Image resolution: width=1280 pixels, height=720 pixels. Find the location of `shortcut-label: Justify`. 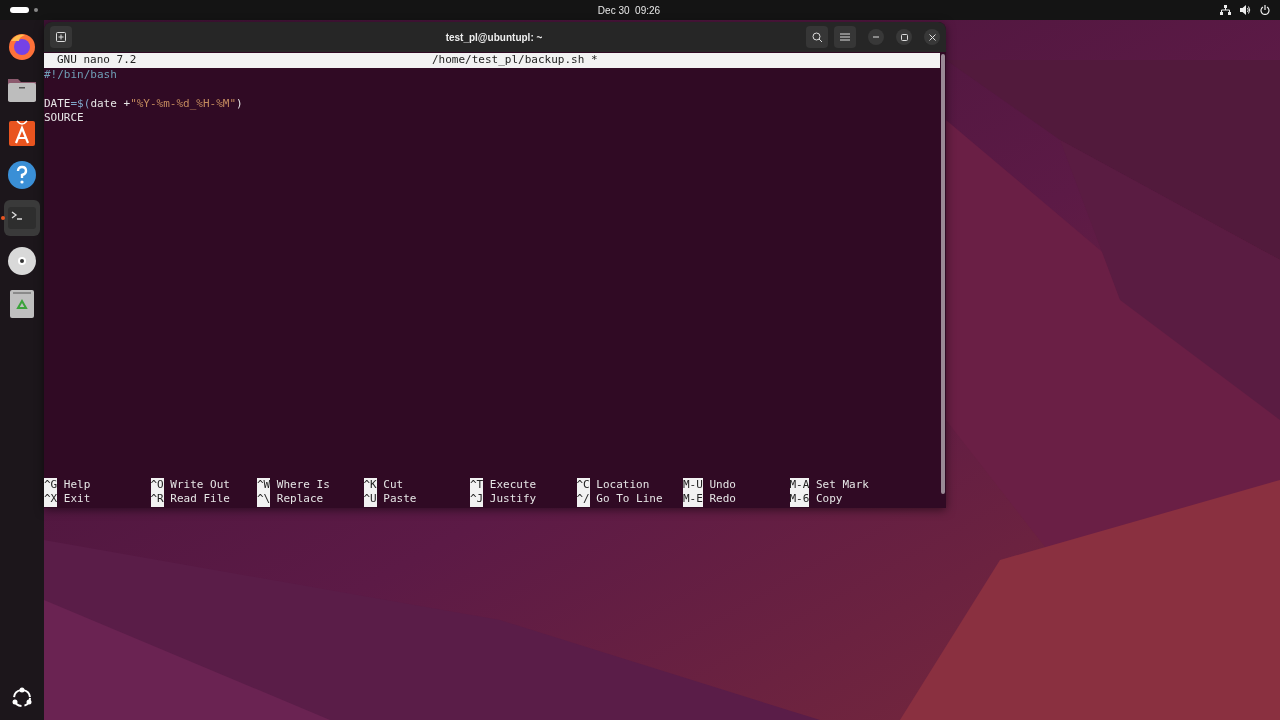

shortcut-label: Justify is located at coordinates (513, 499).